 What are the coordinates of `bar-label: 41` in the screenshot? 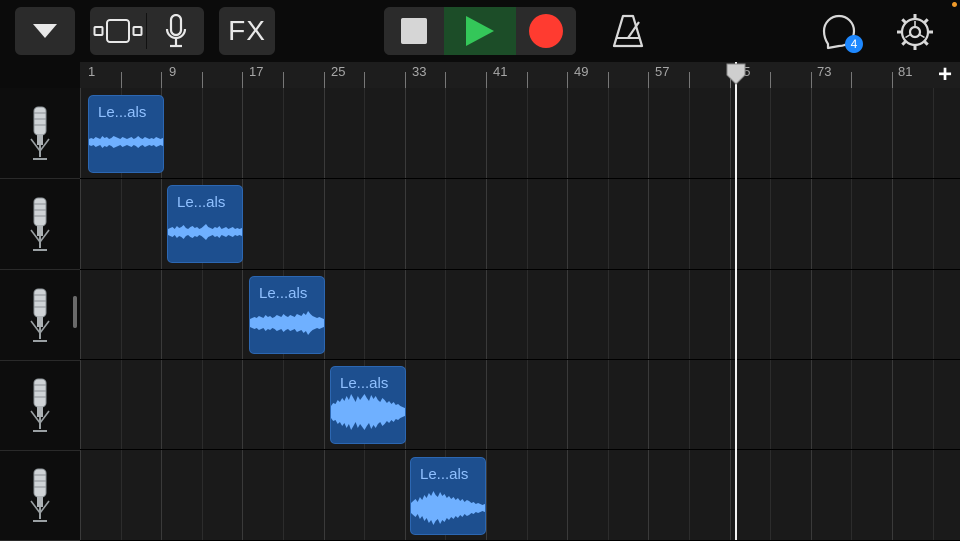 It's located at (500, 71).